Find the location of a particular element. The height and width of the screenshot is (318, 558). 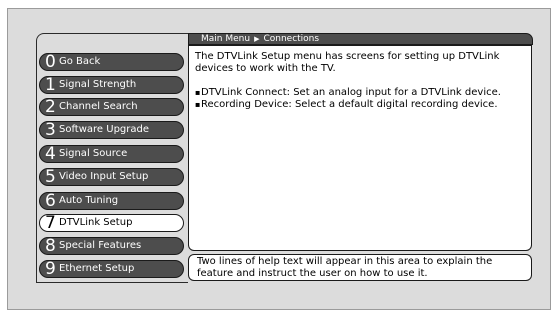

menu-item-number: 3 is located at coordinates (50, 130).